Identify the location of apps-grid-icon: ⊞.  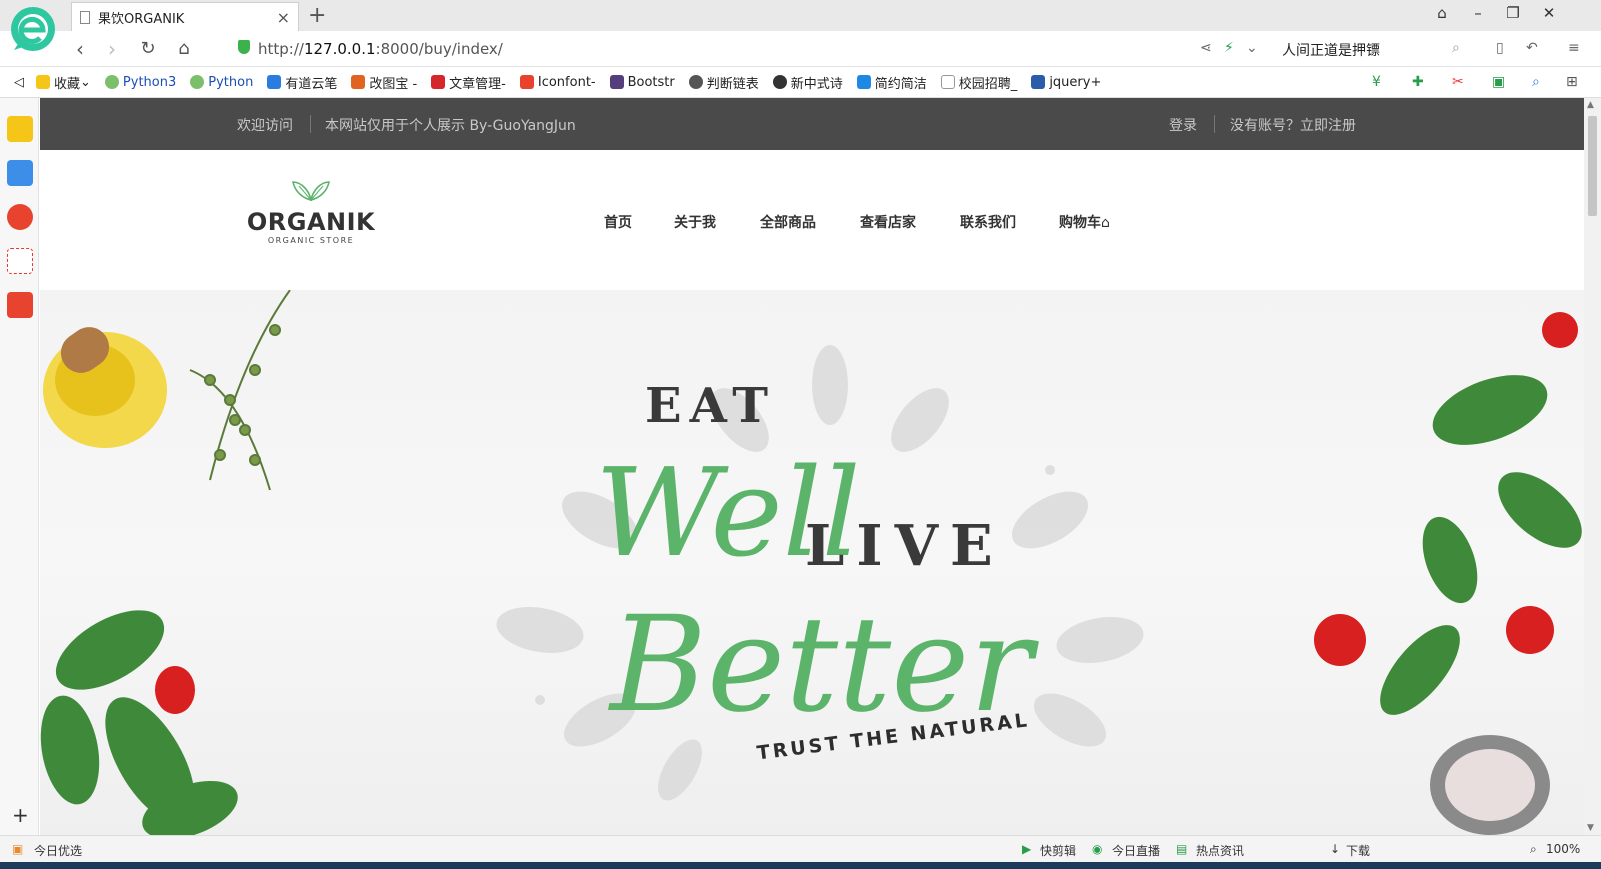
(1572, 82).